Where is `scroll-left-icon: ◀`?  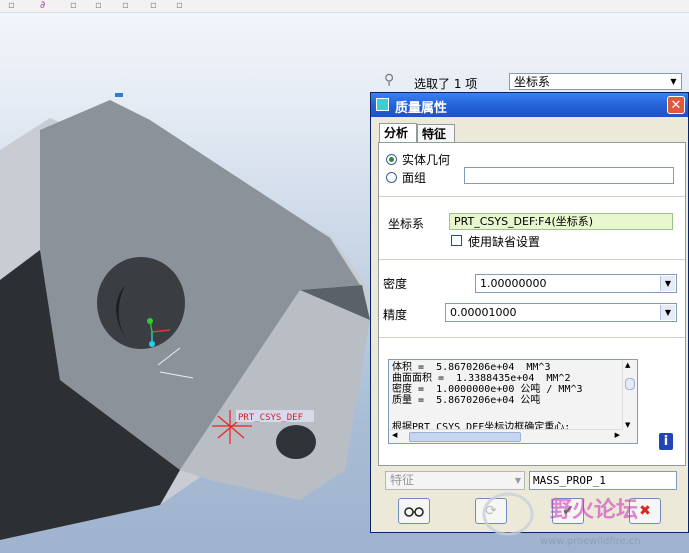 scroll-left-icon: ◀ is located at coordinates (394, 435).